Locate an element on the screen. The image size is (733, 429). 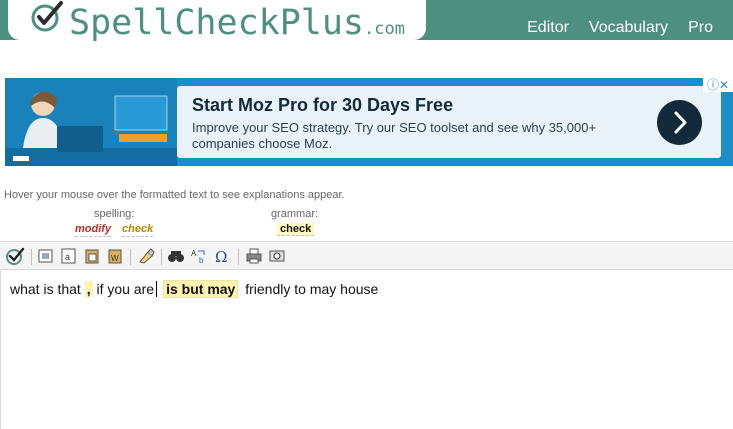
logo-text: SpellCheckPlus.com is located at coordinates (237, 23).